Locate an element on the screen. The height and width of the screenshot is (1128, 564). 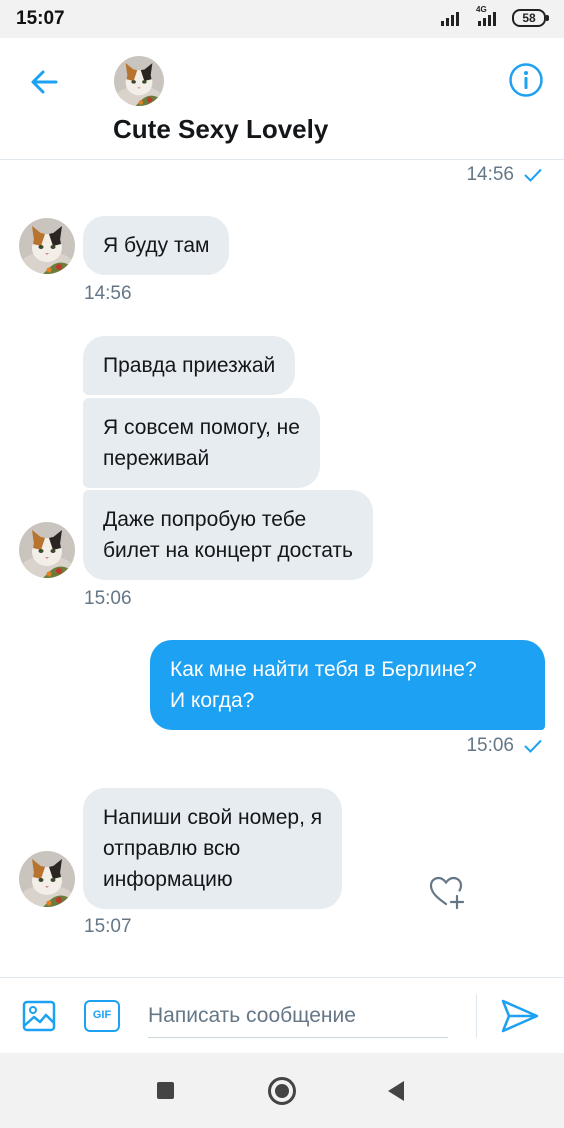
message-bubble-received: Правда приезжай is located at coordinates (189, 365).